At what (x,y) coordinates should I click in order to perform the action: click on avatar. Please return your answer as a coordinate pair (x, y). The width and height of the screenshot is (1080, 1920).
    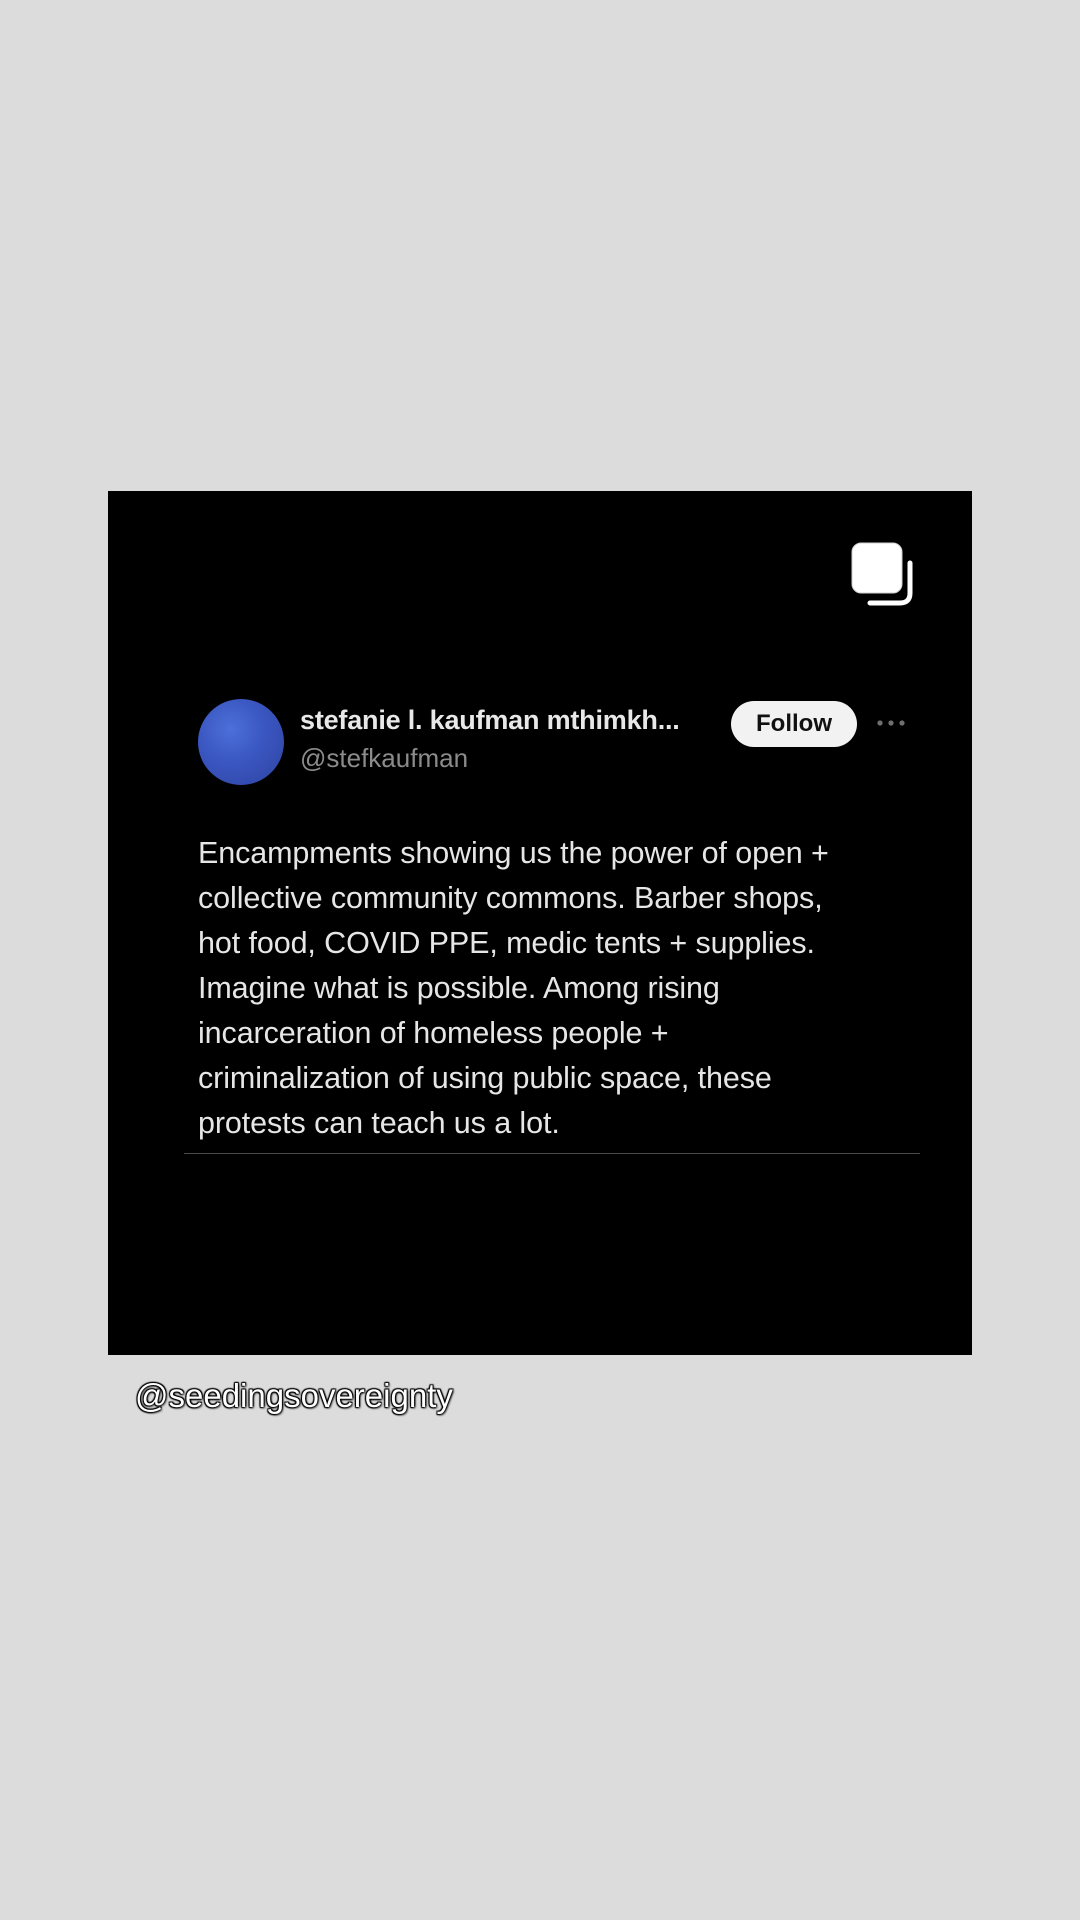
    Looking at the image, I should click on (241, 742).